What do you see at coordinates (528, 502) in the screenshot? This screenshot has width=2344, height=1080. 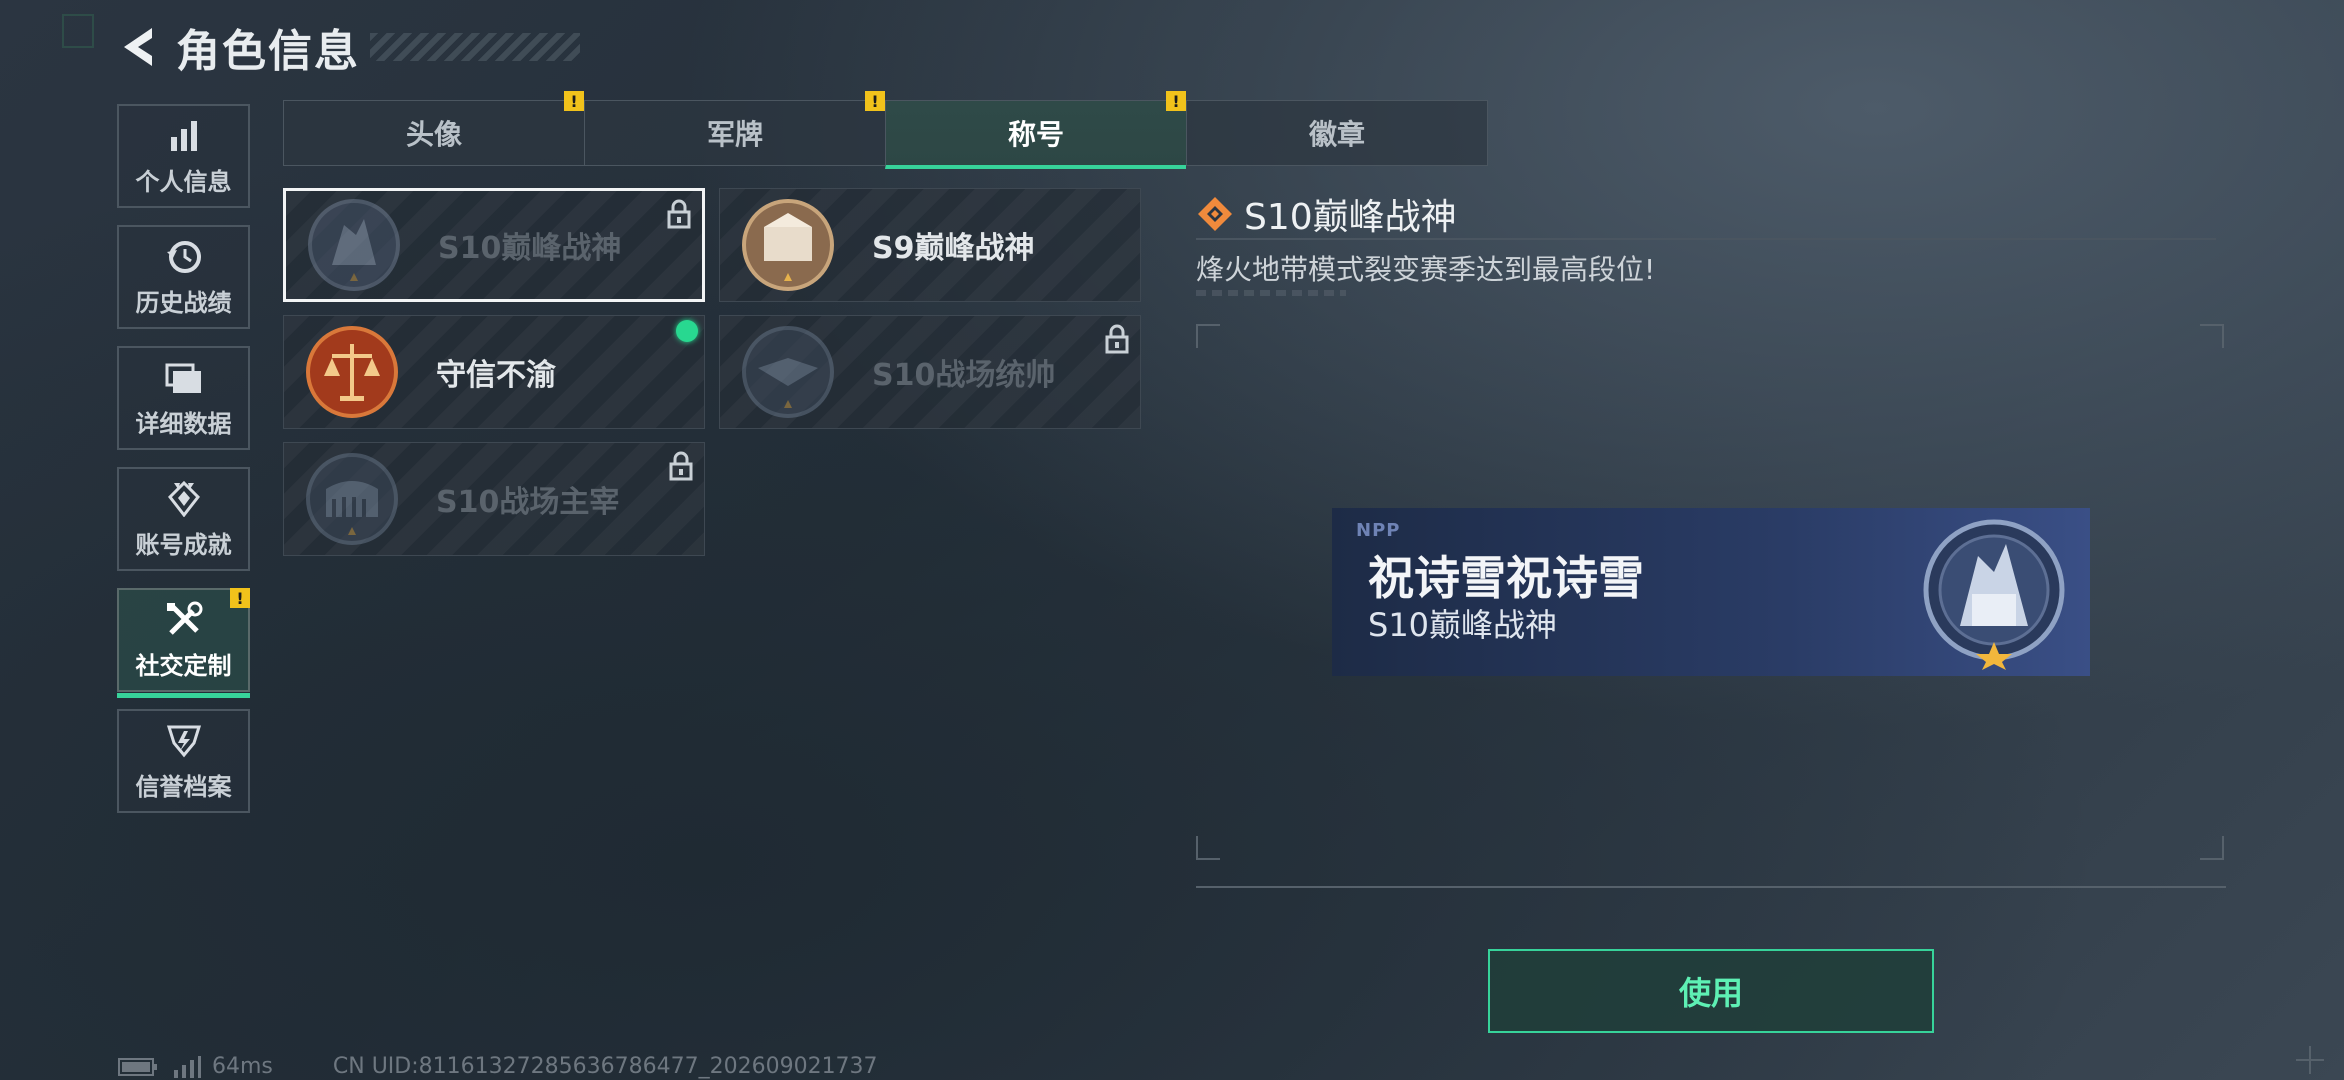 I see `title-name: S10战场主宰` at bounding box center [528, 502].